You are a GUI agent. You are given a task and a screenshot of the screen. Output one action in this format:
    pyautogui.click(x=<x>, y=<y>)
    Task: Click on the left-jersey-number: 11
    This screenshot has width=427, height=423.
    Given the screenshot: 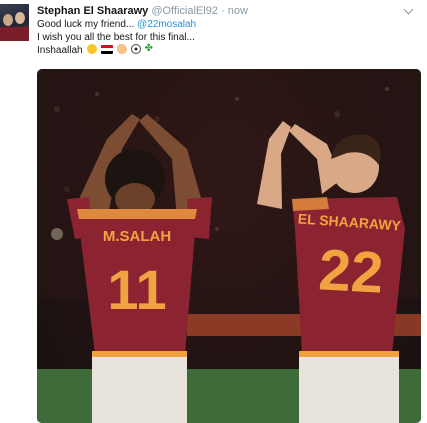 What is the action you would take?
    pyautogui.click(x=136, y=289)
    